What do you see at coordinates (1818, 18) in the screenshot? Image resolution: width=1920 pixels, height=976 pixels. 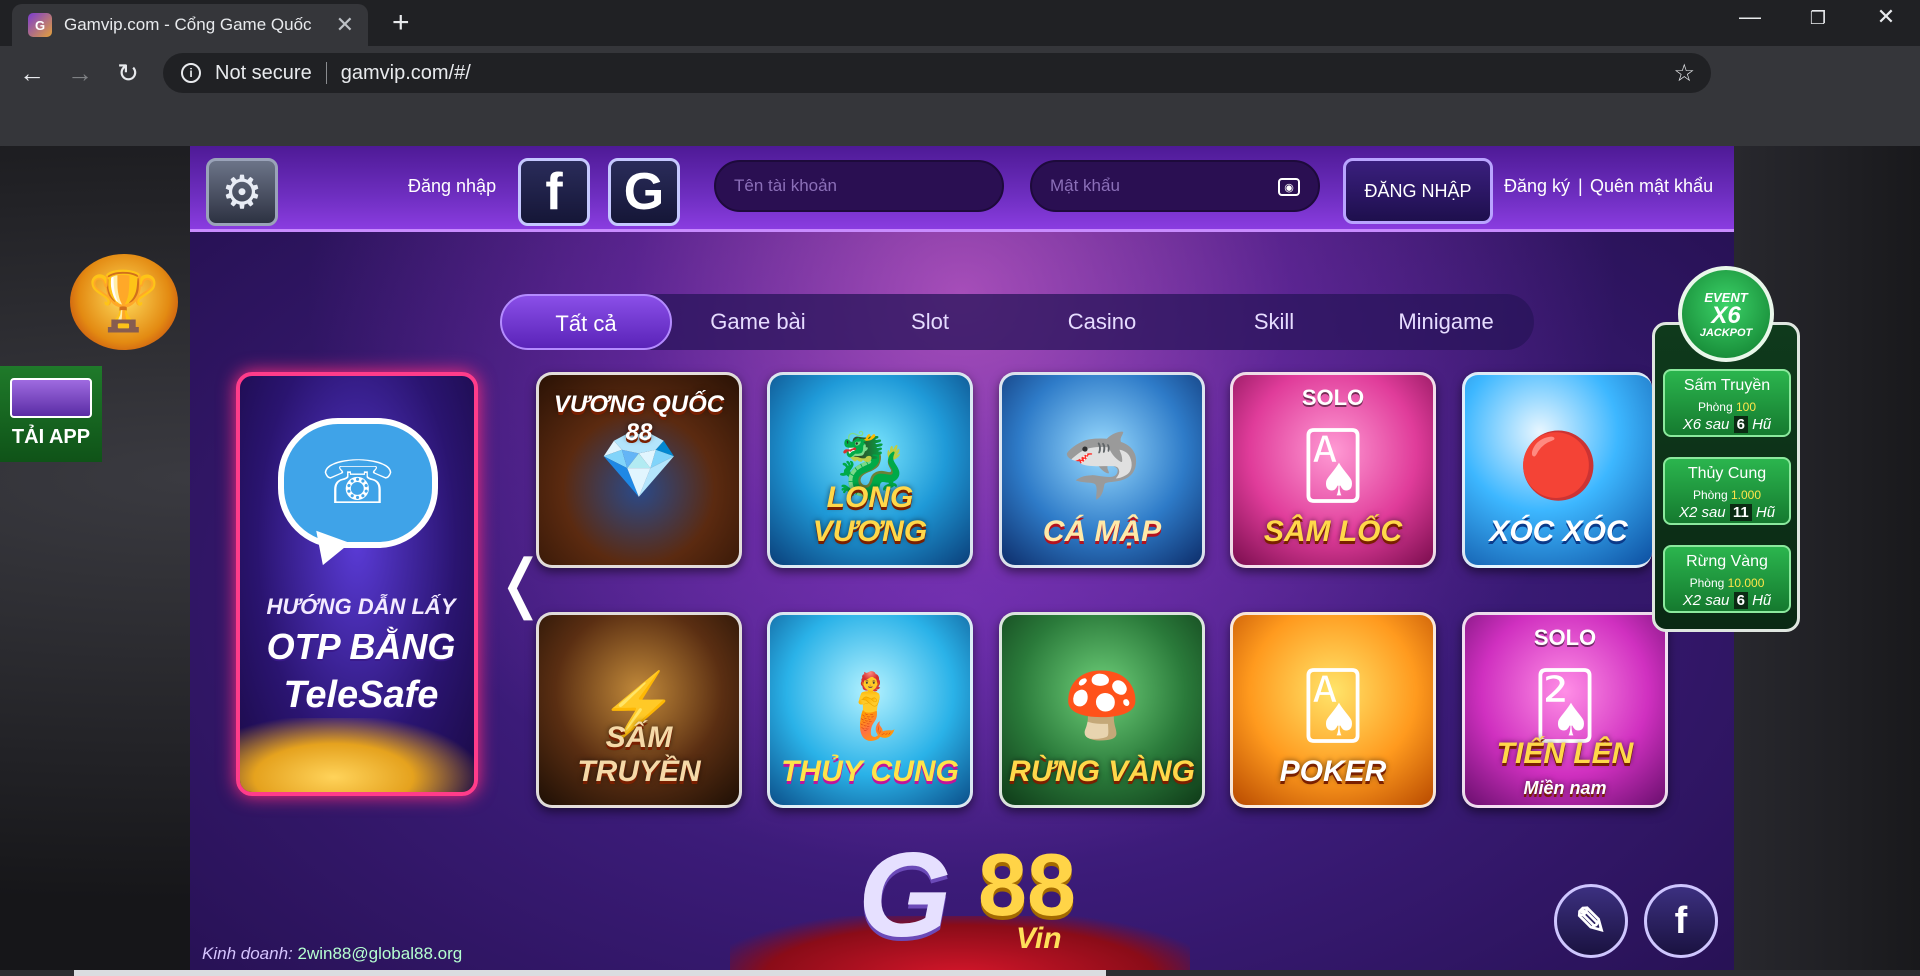 I see `restore-icon: ❐` at bounding box center [1818, 18].